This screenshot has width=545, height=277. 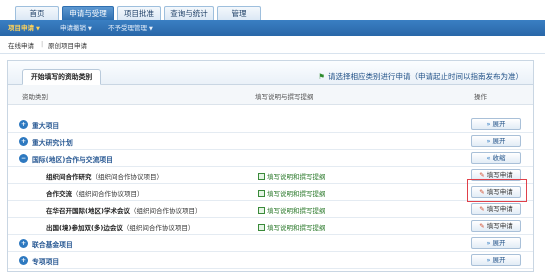 What do you see at coordinates (46, 126) in the screenshot?
I see `category-label: 重大项目` at bounding box center [46, 126].